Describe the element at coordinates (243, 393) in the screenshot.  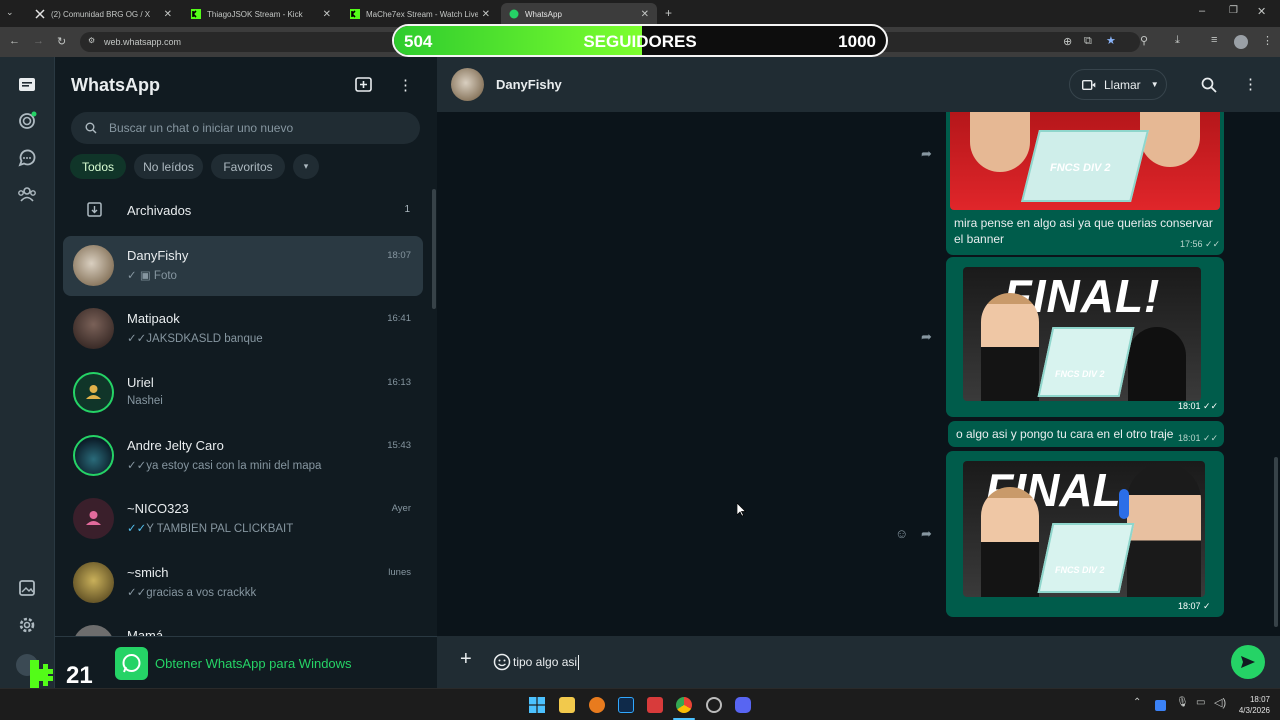
I see `chat-row: Uriel Nashei 16:13` at that location.